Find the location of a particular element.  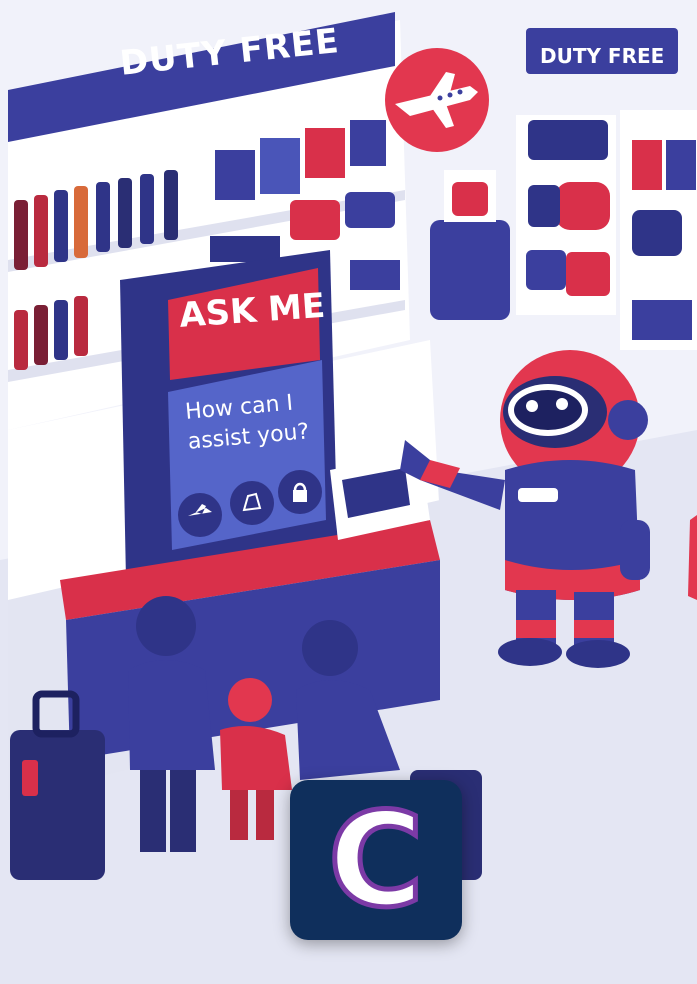

plane-sign is located at coordinates (437, 100).